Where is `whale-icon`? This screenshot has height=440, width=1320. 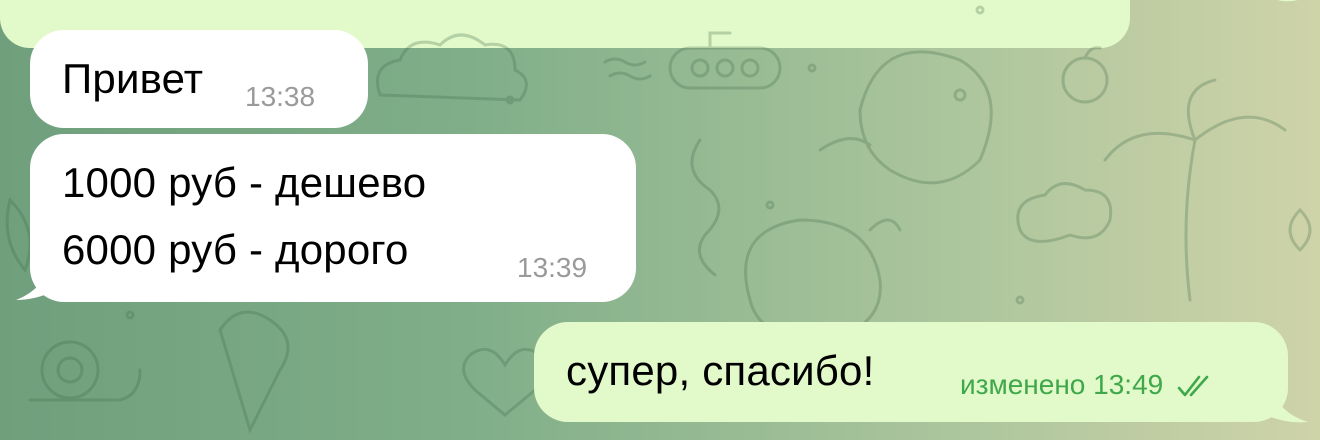 whale-icon is located at coordinates (905, 117).